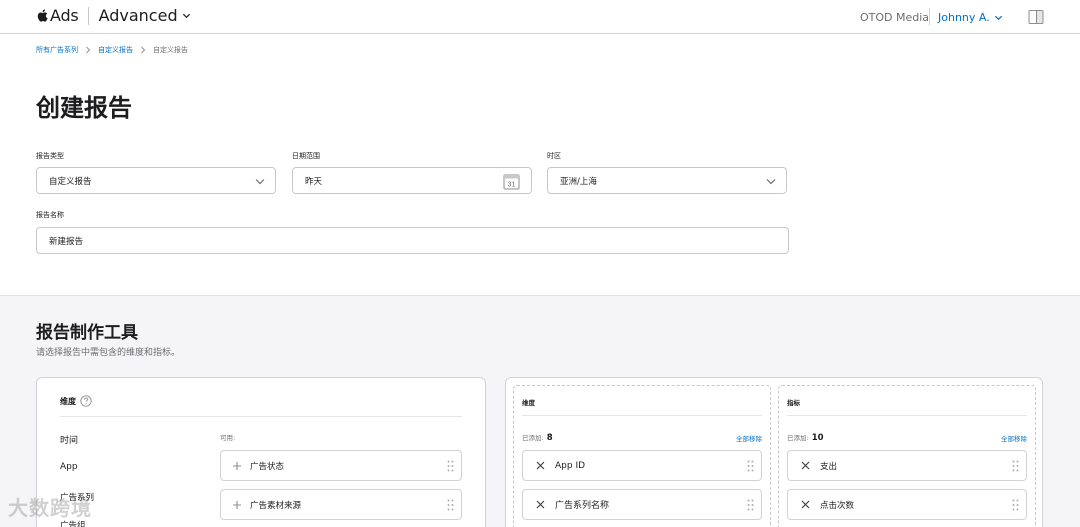 Image resolution: width=1080 pixels, height=527 pixels. Describe the element at coordinates (341, 465) in the screenshot. I see `available-item: 广告状态` at that location.